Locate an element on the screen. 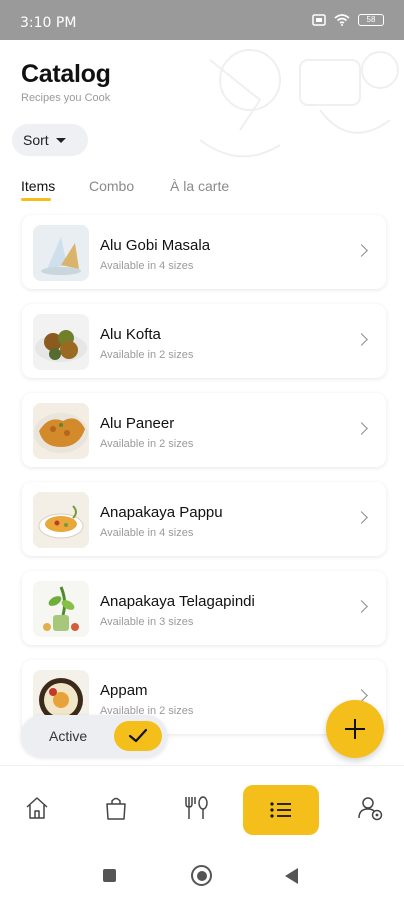 The image size is (404, 900). status-time: 3:10 PM is located at coordinates (48, 23).